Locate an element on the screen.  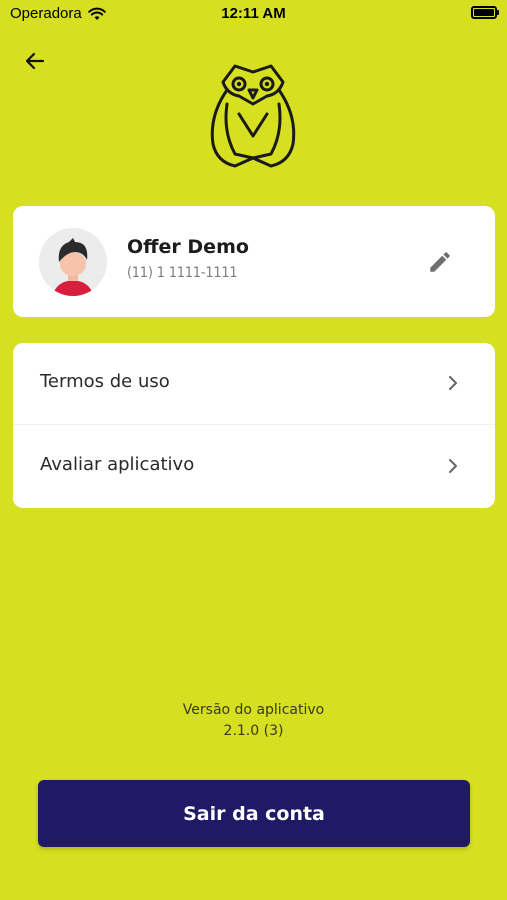
pencil-icon is located at coordinates (440, 262).